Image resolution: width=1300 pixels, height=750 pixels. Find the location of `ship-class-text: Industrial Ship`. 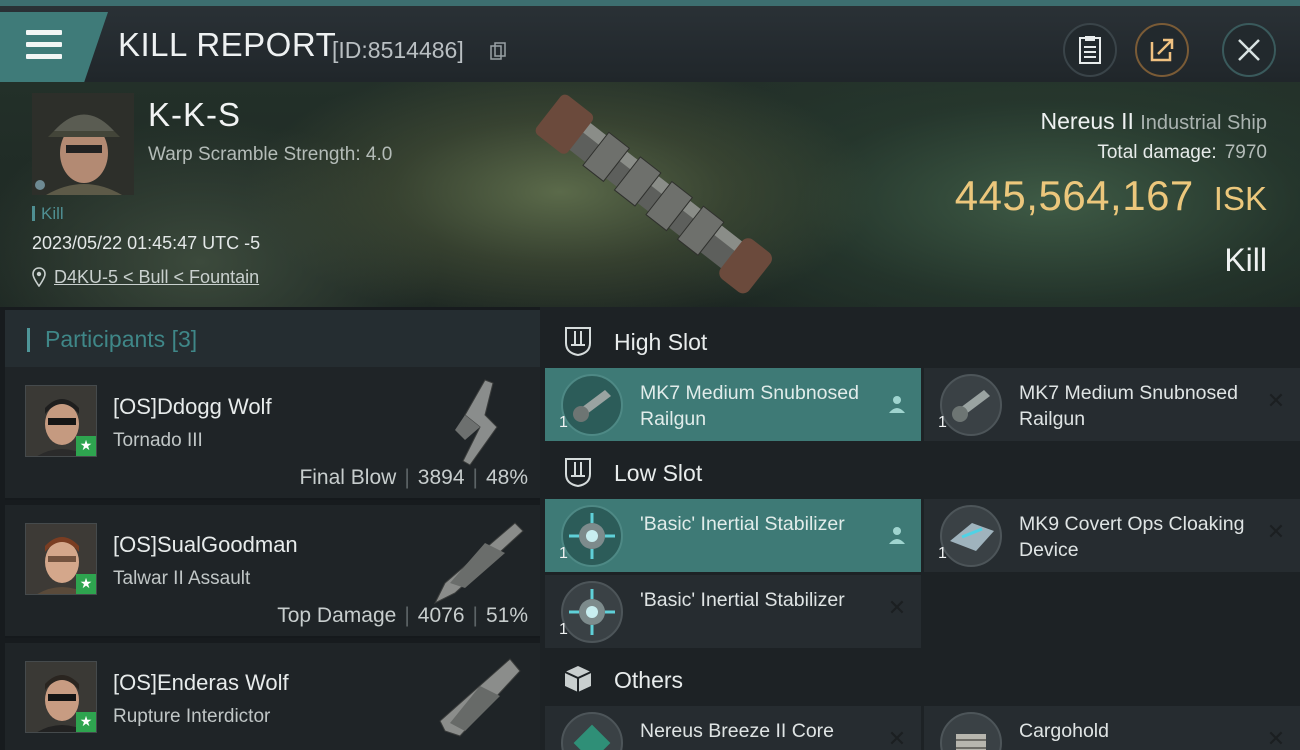

ship-class-text: Industrial Ship is located at coordinates (1203, 123).